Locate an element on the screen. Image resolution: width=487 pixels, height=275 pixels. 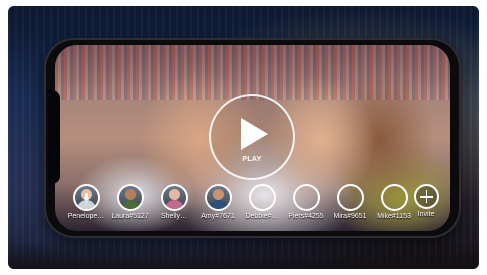
play-button: PLAY is located at coordinates (252, 137).